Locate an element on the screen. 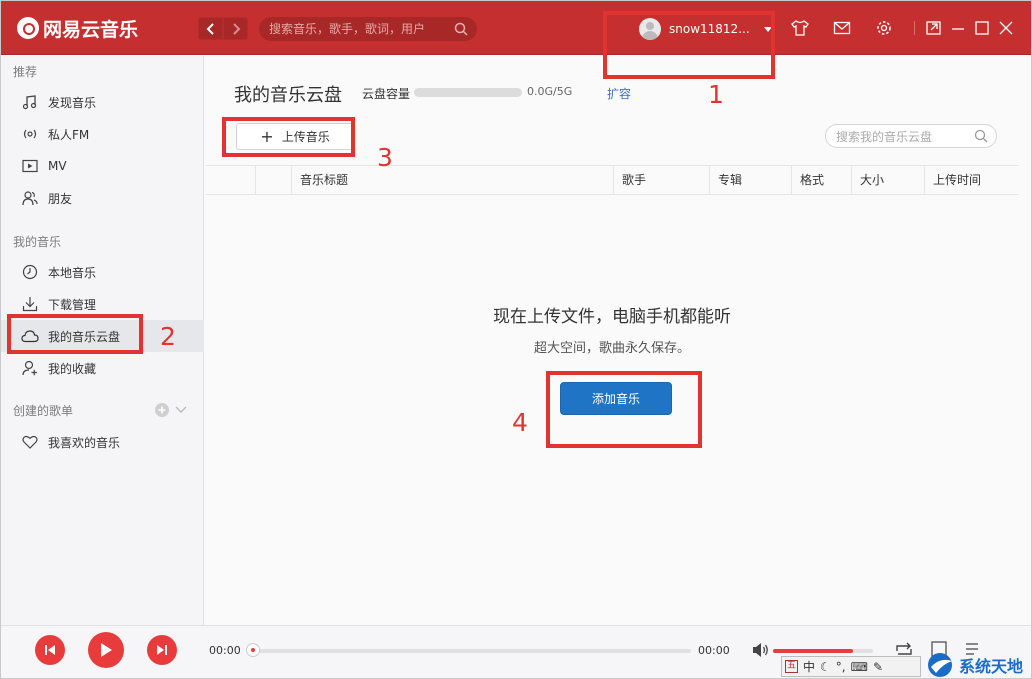  ime-mode: 中 is located at coordinates (809, 666).